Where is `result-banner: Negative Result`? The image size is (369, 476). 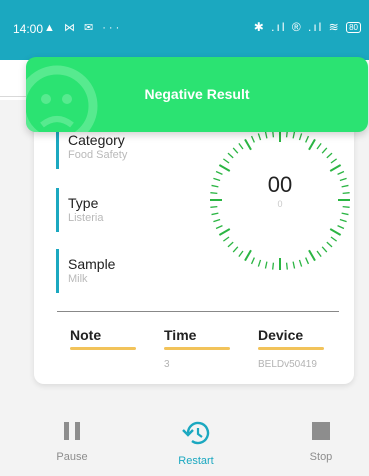 result-banner: Negative Result is located at coordinates (197, 94).